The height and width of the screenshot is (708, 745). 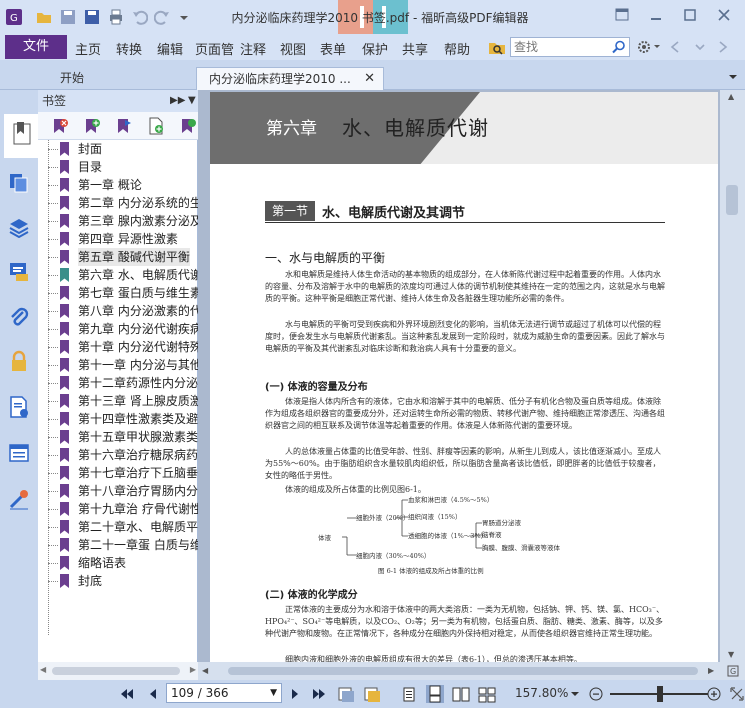 I want to click on content-list-icon, so click(x=19, y=453).